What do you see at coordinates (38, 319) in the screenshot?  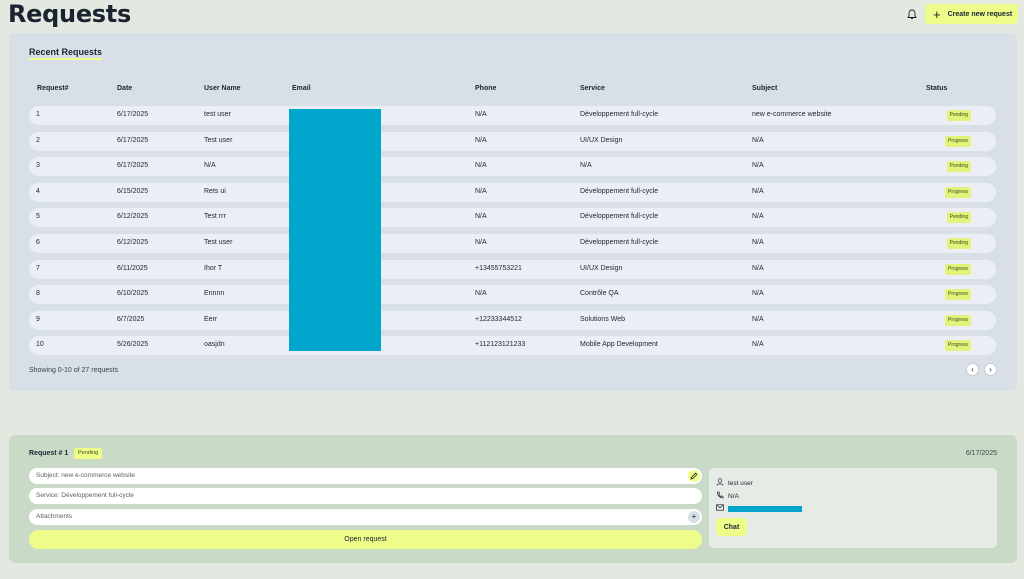 I see `request-id: 9` at bounding box center [38, 319].